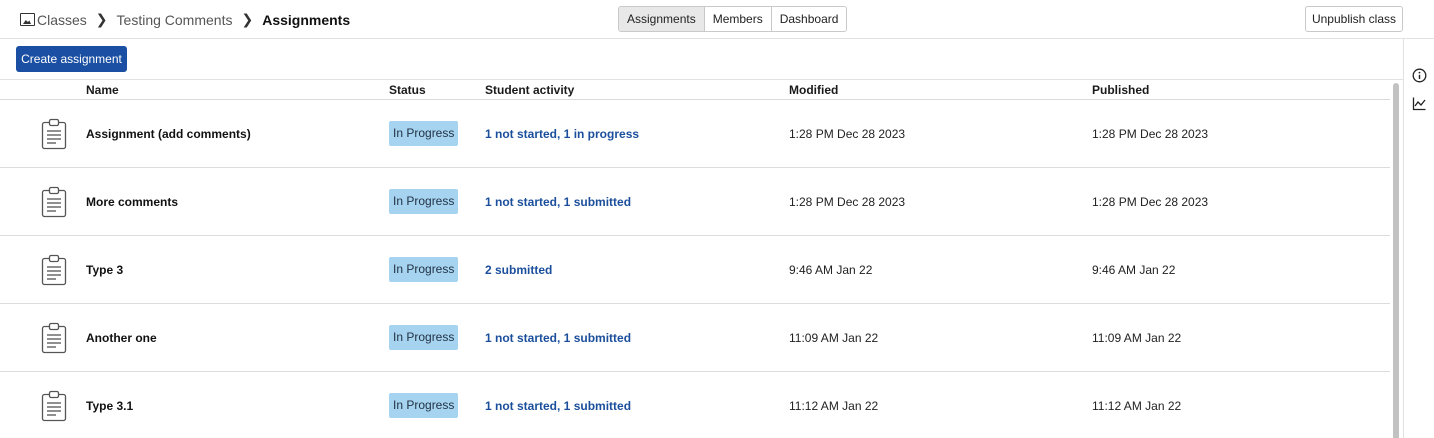  What do you see at coordinates (407, 90) in the screenshot?
I see `column-header-status: Status` at bounding box center [407, 90].